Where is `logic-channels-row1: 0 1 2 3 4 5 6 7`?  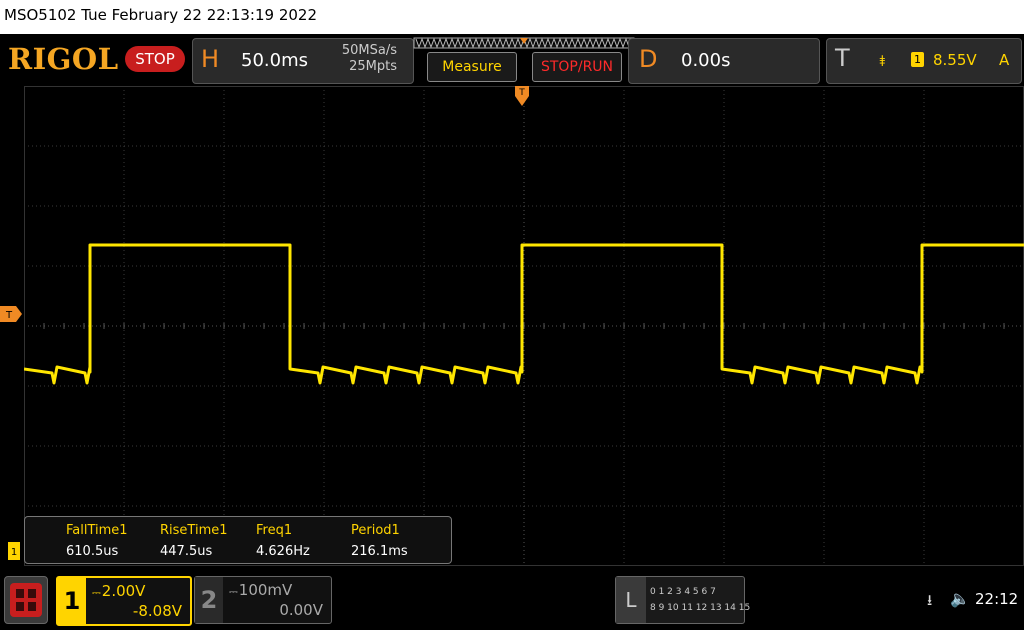
logic-channels-row1: 0 1 2 3 4 5 6 7 is located at coordinates (683, 592).